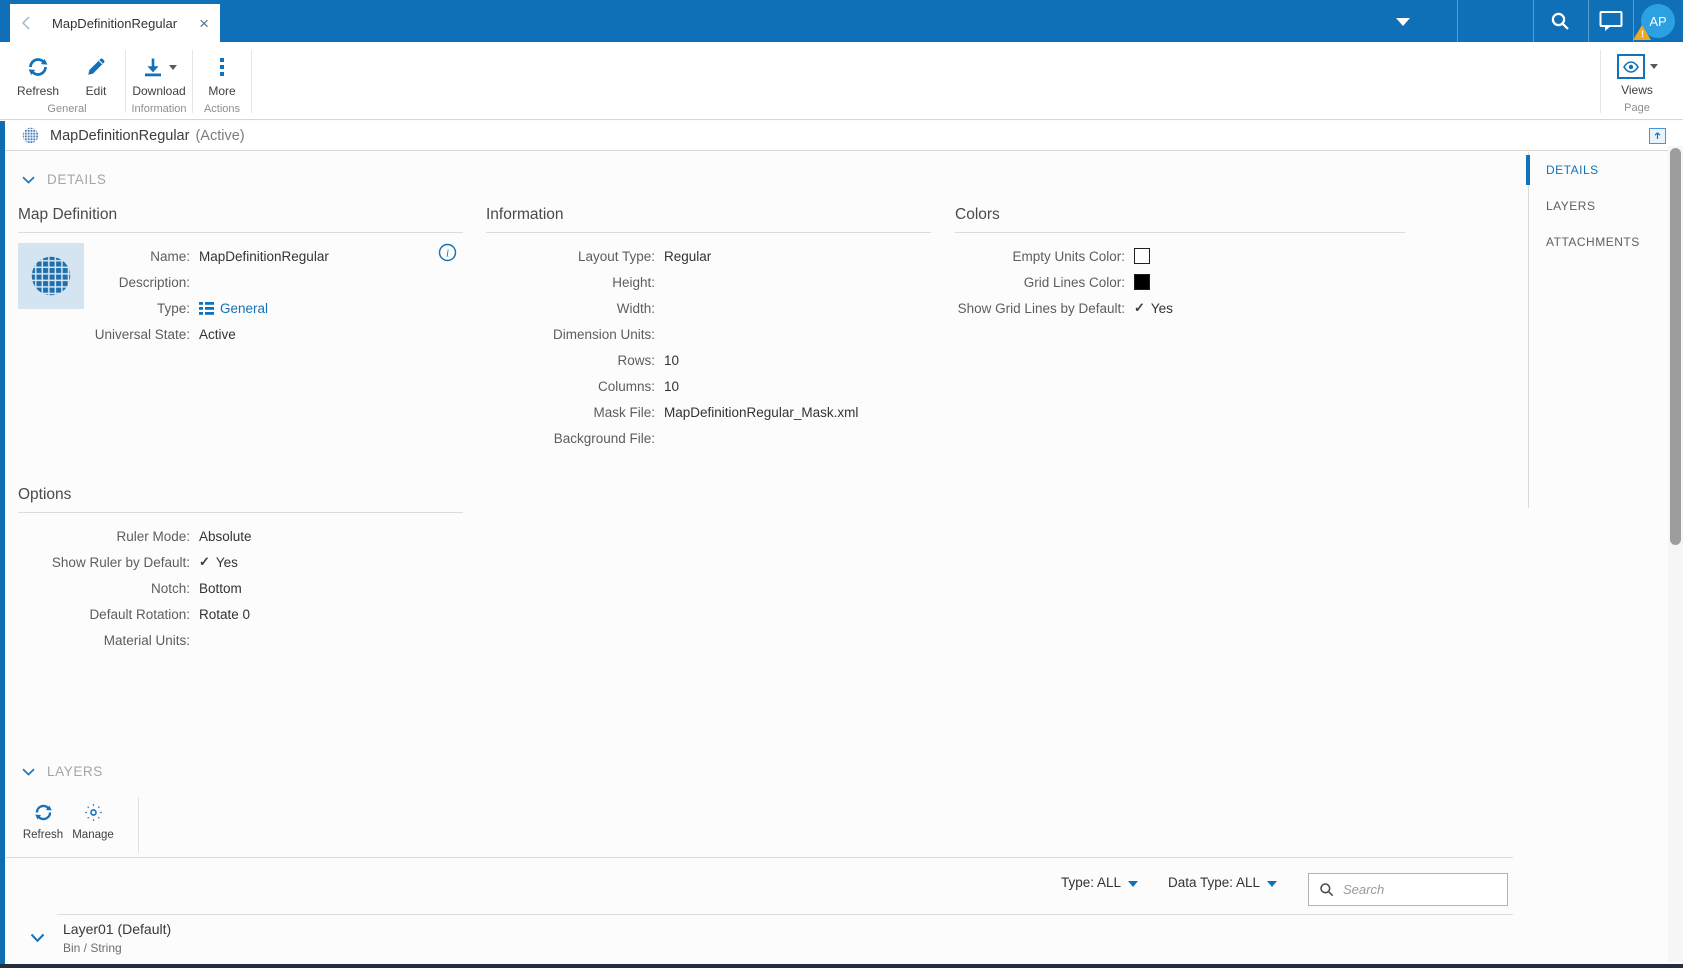  Describe the element at coordinates (1142, 256) in the screenshot. I see `empty-units-color-swatch` at that location.